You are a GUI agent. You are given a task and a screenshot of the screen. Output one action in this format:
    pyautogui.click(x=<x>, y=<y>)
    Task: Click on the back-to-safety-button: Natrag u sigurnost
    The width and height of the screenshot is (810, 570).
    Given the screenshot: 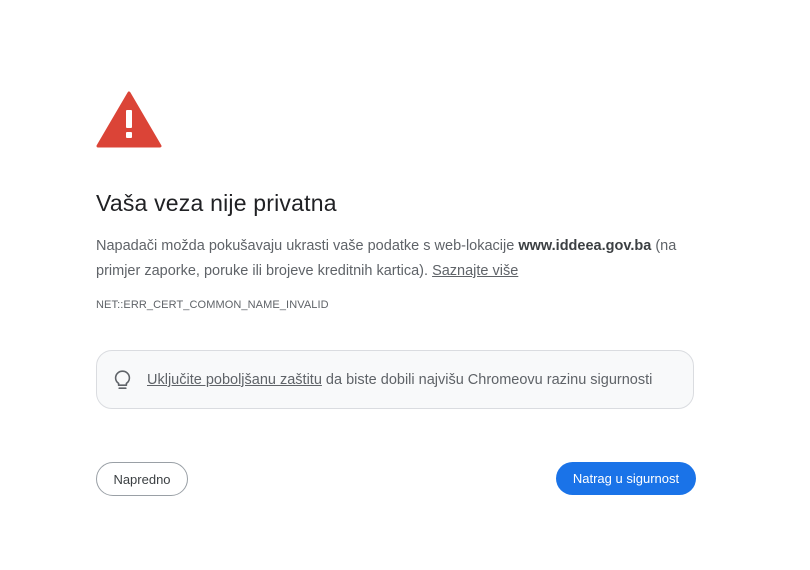 What is the action you would take?
    pyautogui.click(x=626, y=478)
    